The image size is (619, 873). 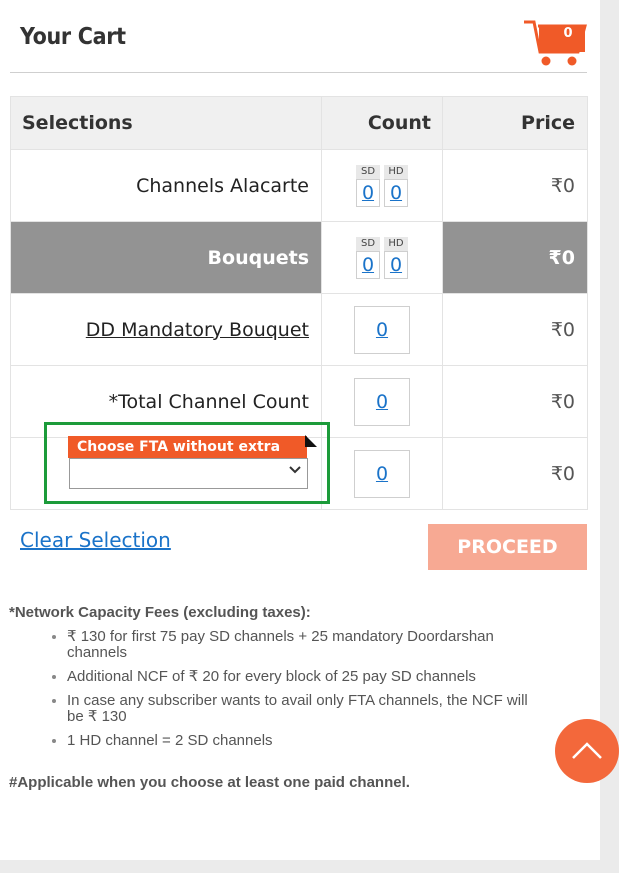 I want to click on table-row-channels-alacarte: Channels Alacarte SD 0 HD 0 ₹0, so click(x=299, y=185).